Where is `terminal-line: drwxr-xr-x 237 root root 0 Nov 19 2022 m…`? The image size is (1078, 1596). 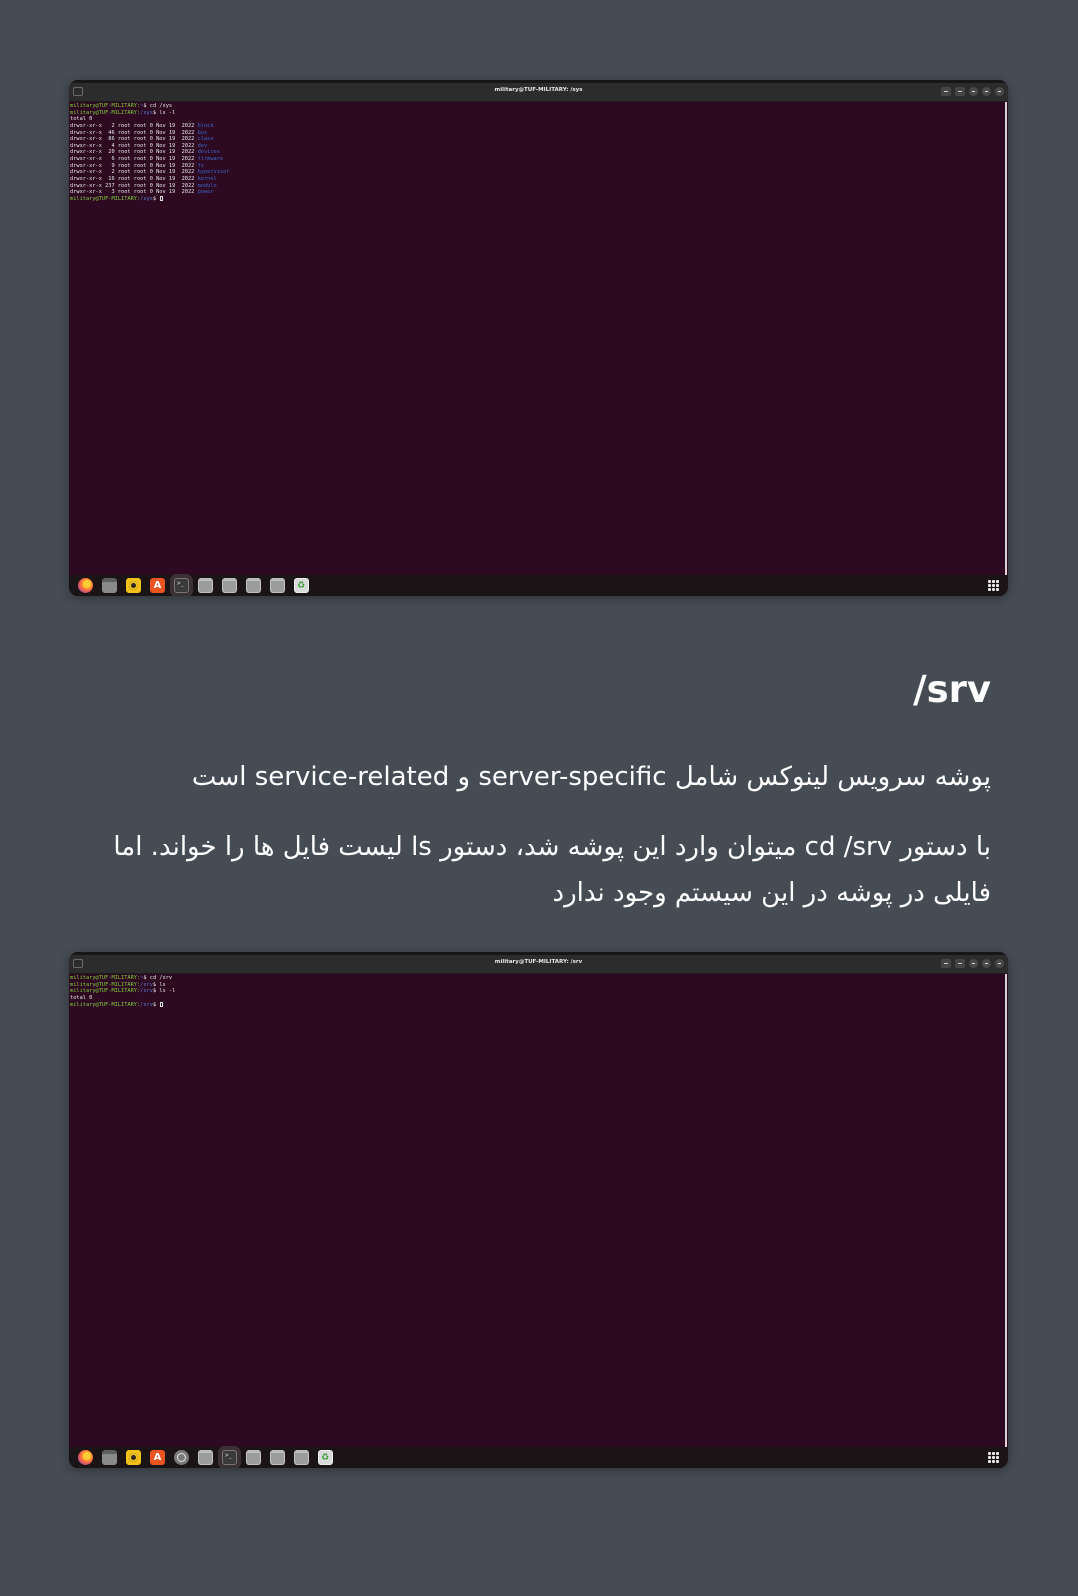
terminal-line: drwxr-xr-x 237 root root 0 Nov 19 2022 m… is located at coordinates (536, 186).